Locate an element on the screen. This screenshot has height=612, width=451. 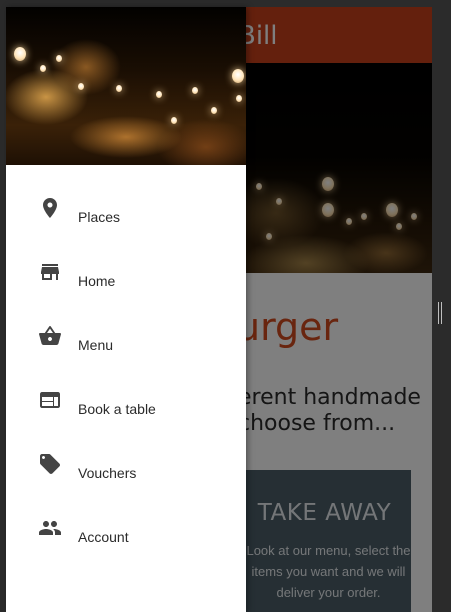
tag-icon is located at coordinates (50, 464).